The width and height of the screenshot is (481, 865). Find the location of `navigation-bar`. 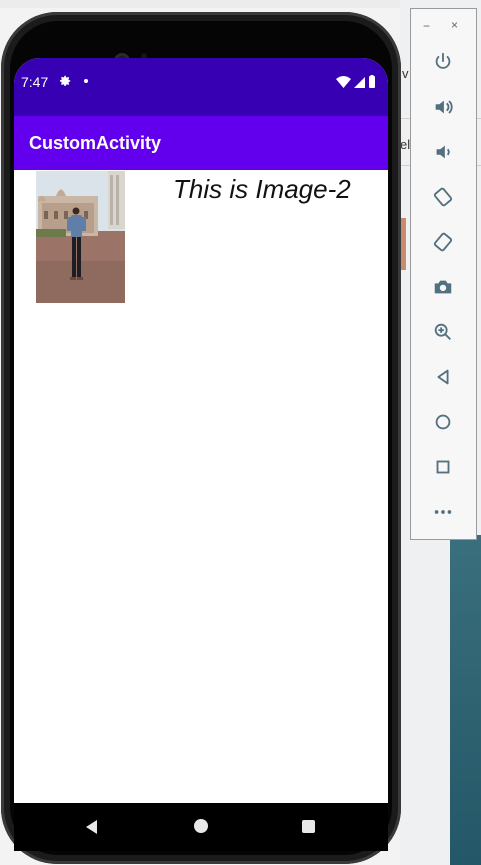

navigation-bar is located at coordinates (201, 827).